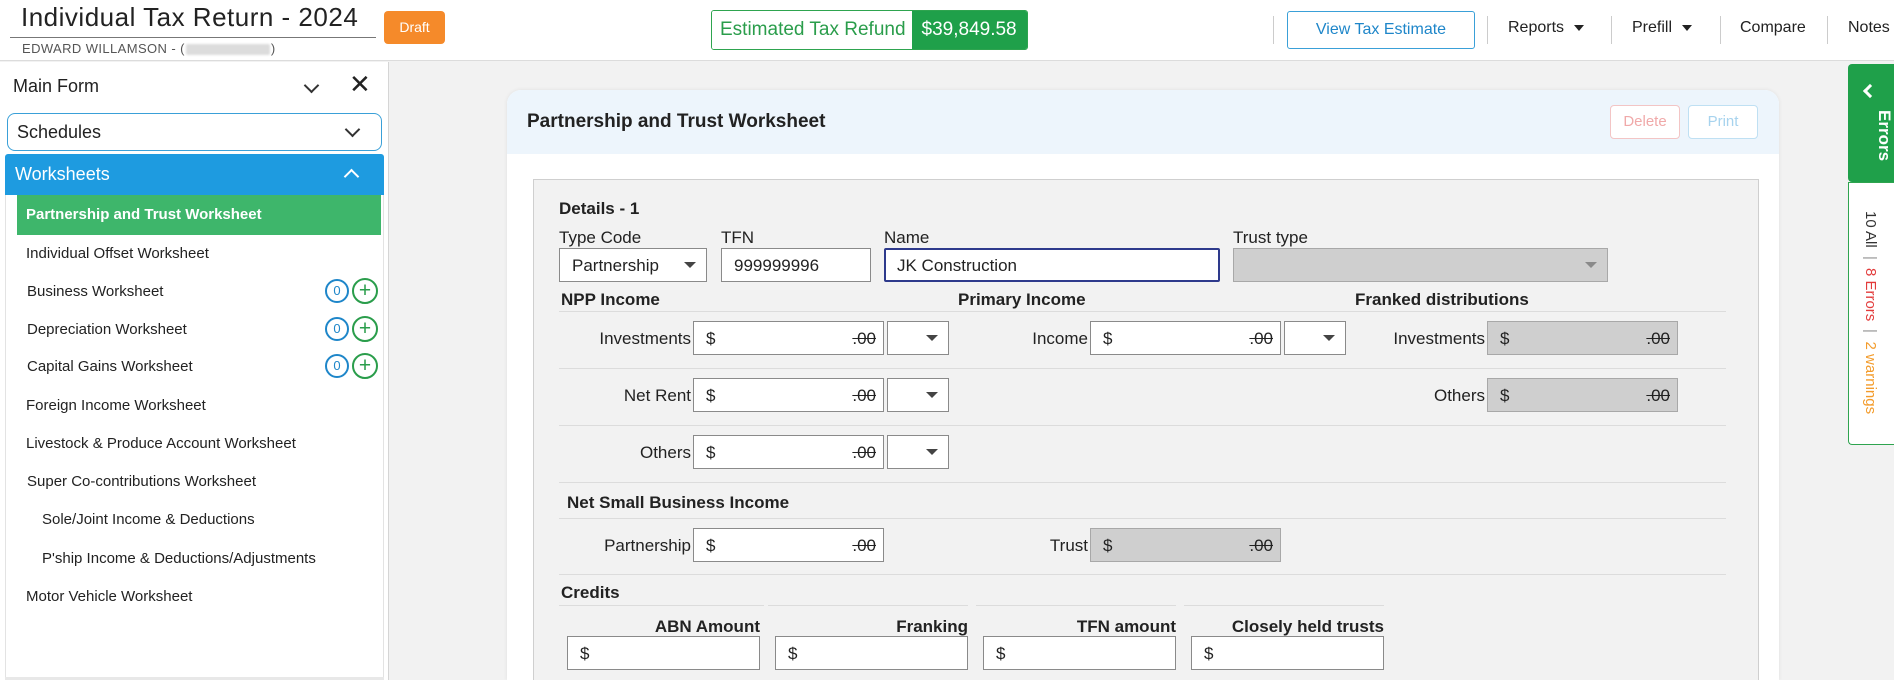 This screenshot has width=1894, height=680. Describe the element at coordinates (1307, 626) in the screenshot. I see `closely-held-trusts-label: Closely held trusts` at that location.